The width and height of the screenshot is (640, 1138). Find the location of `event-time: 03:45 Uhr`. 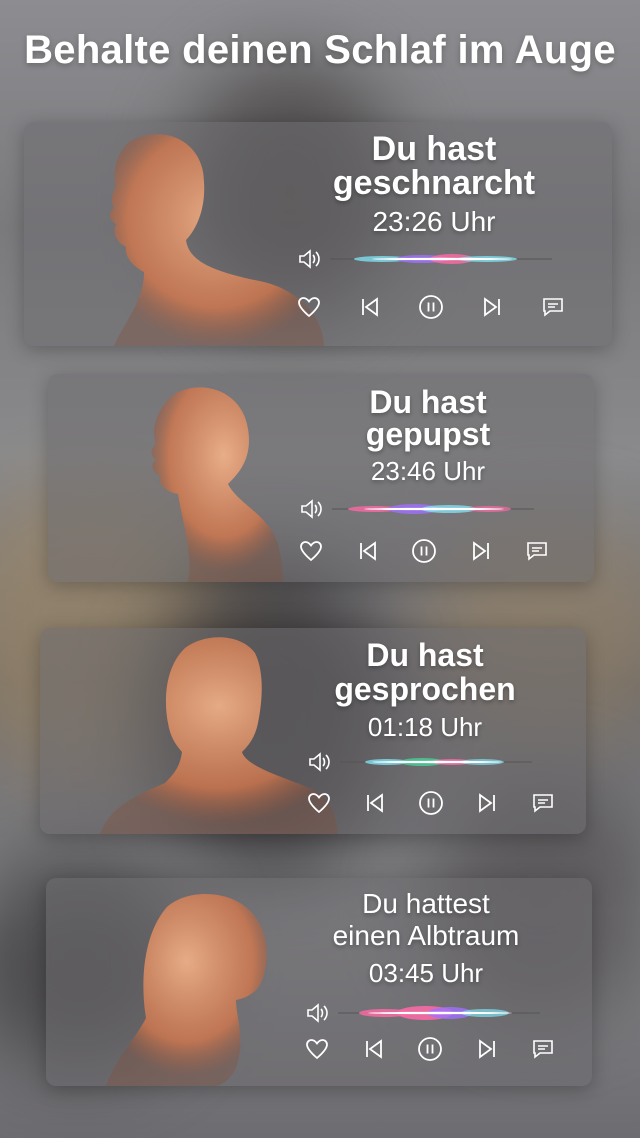

event-time: 03:45 Uhr is located at coordinates (426, 973).